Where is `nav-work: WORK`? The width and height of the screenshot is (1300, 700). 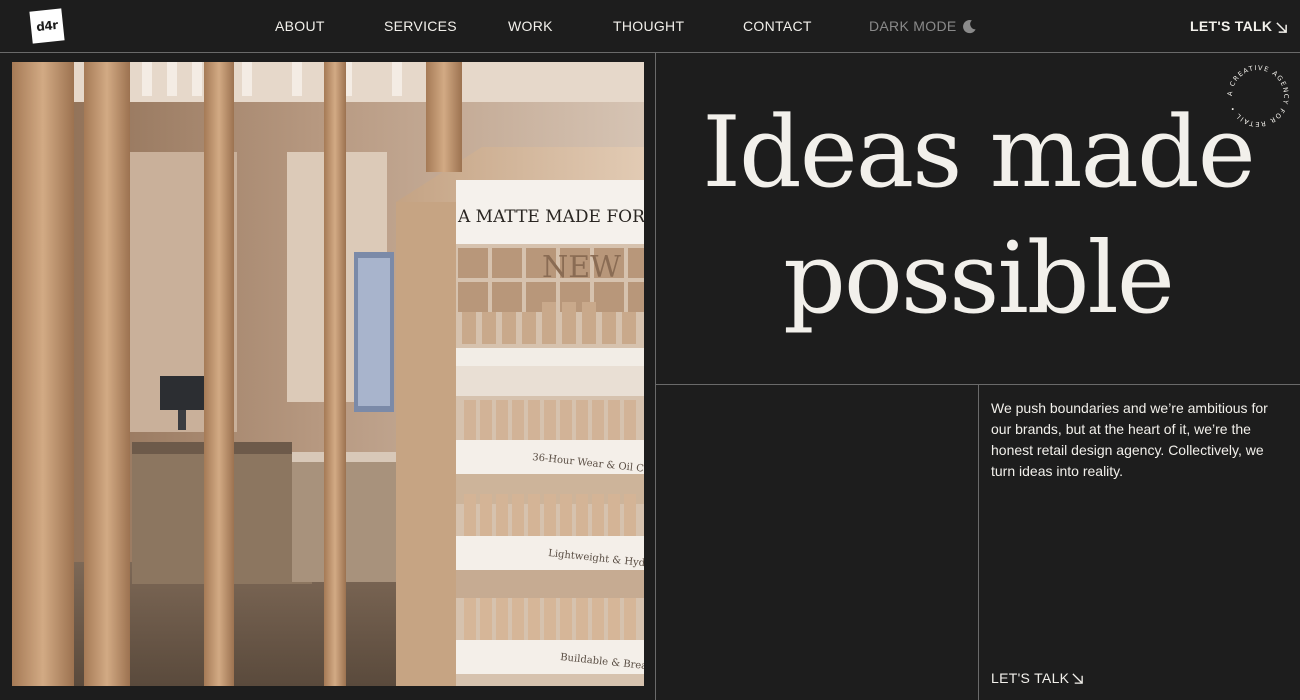 nav-work: WORK is located at coordinates (530, 26).